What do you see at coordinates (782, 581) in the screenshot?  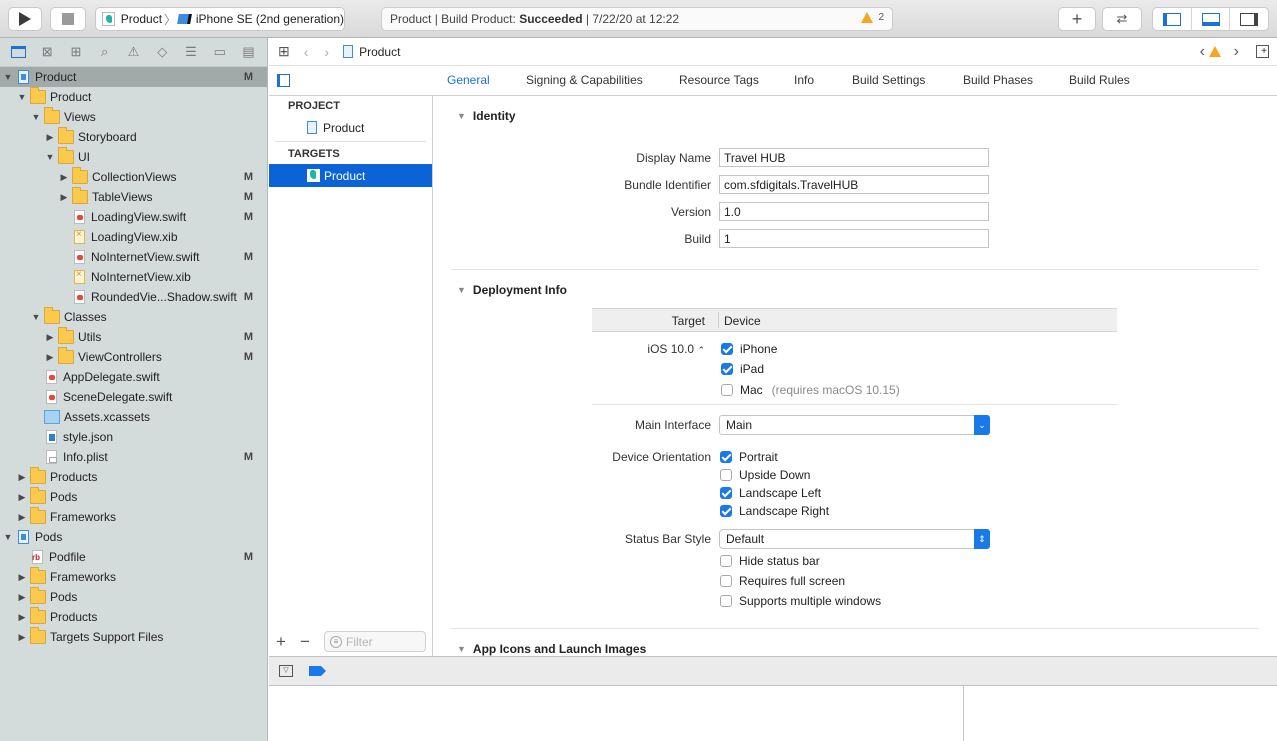 I see `requires-full-screen-checkbox: Requires full screen` at bounding box center [782, 581].